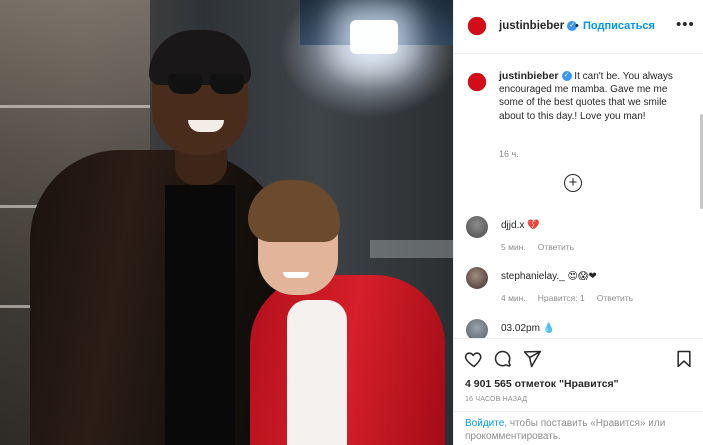  What do you see at coordinates (547, 328) in the screenshot?
I see `comment-text: 💧` at bounding box center [547, 328].